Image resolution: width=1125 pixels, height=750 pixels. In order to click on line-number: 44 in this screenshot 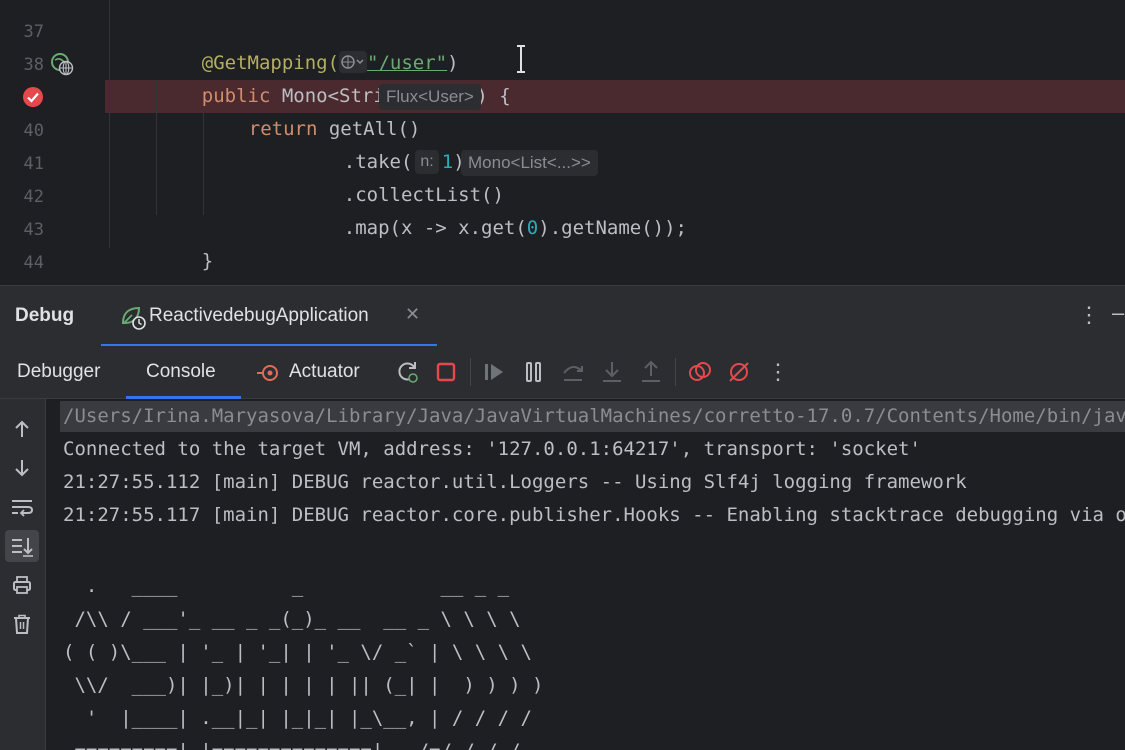, I will do `click(33, 263)`.